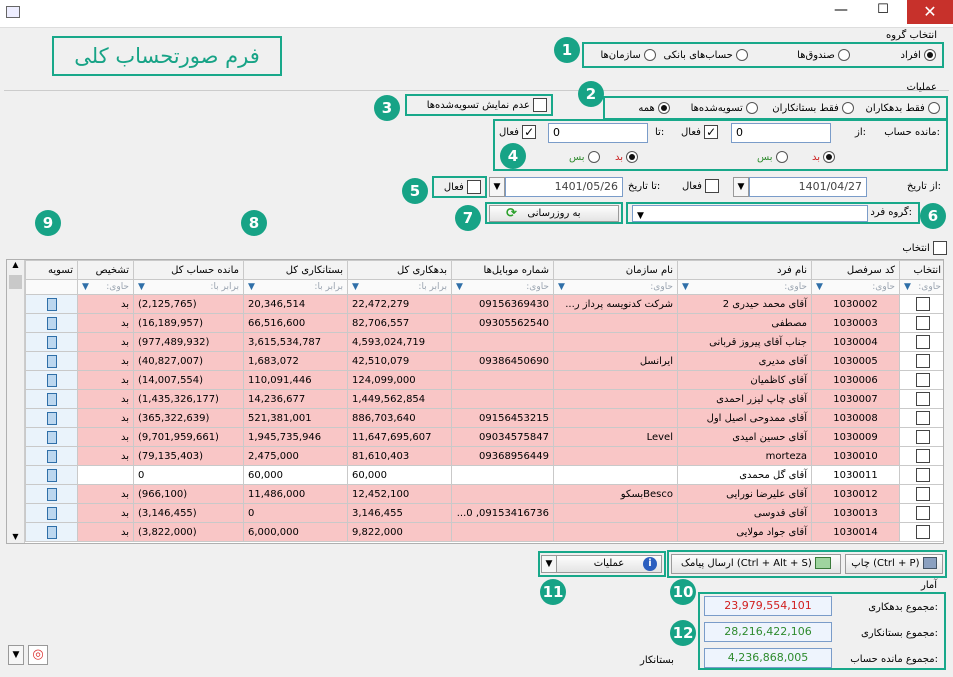 The height and width of the screenshot is (677, 953). What do you see at coordinates (487, 105) in the screenshot?
I see `hide-settled-checkbox: عدم نمایش تسویه‌شده‌ها` at bounding box center [487, 105].